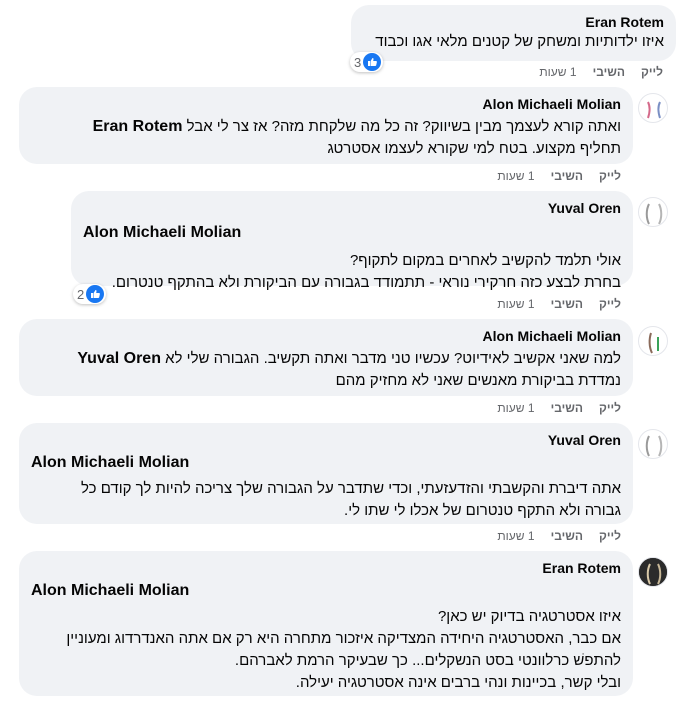  Describe the element at coordinates (478, 380) in the screenshot. I see `comment-text: נמדדת בביקורת מאנשים שאני לא מחזיק מהם` at that location.